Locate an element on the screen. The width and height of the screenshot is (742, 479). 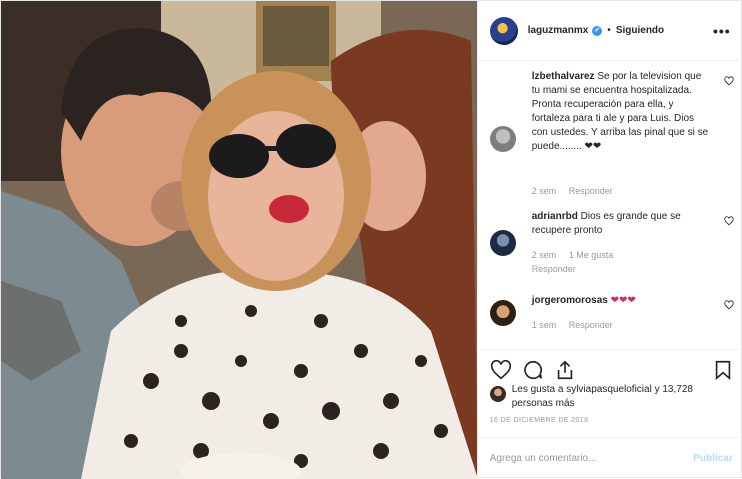
comment-meta-row2: Responder is located at coordinates (559, 269).